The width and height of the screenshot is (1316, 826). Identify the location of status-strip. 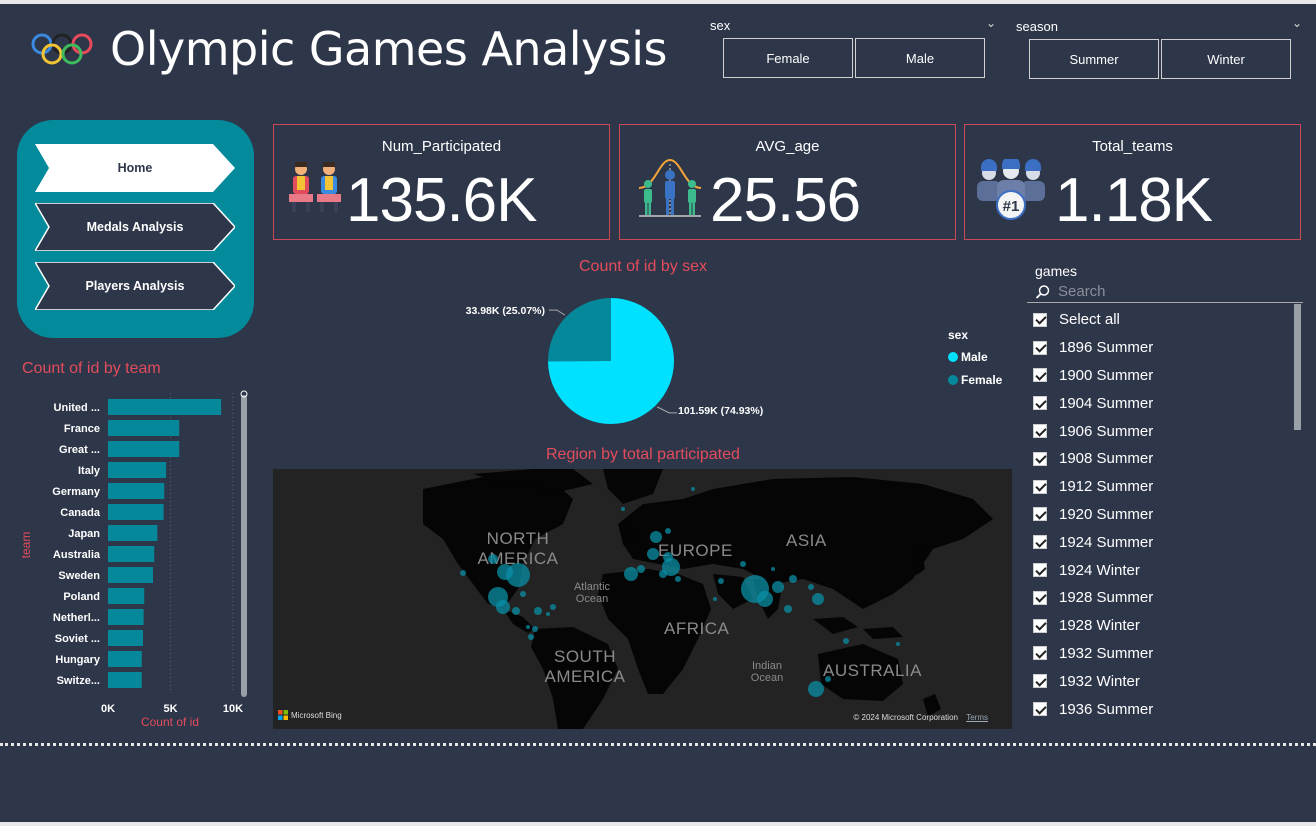
(658, 824).